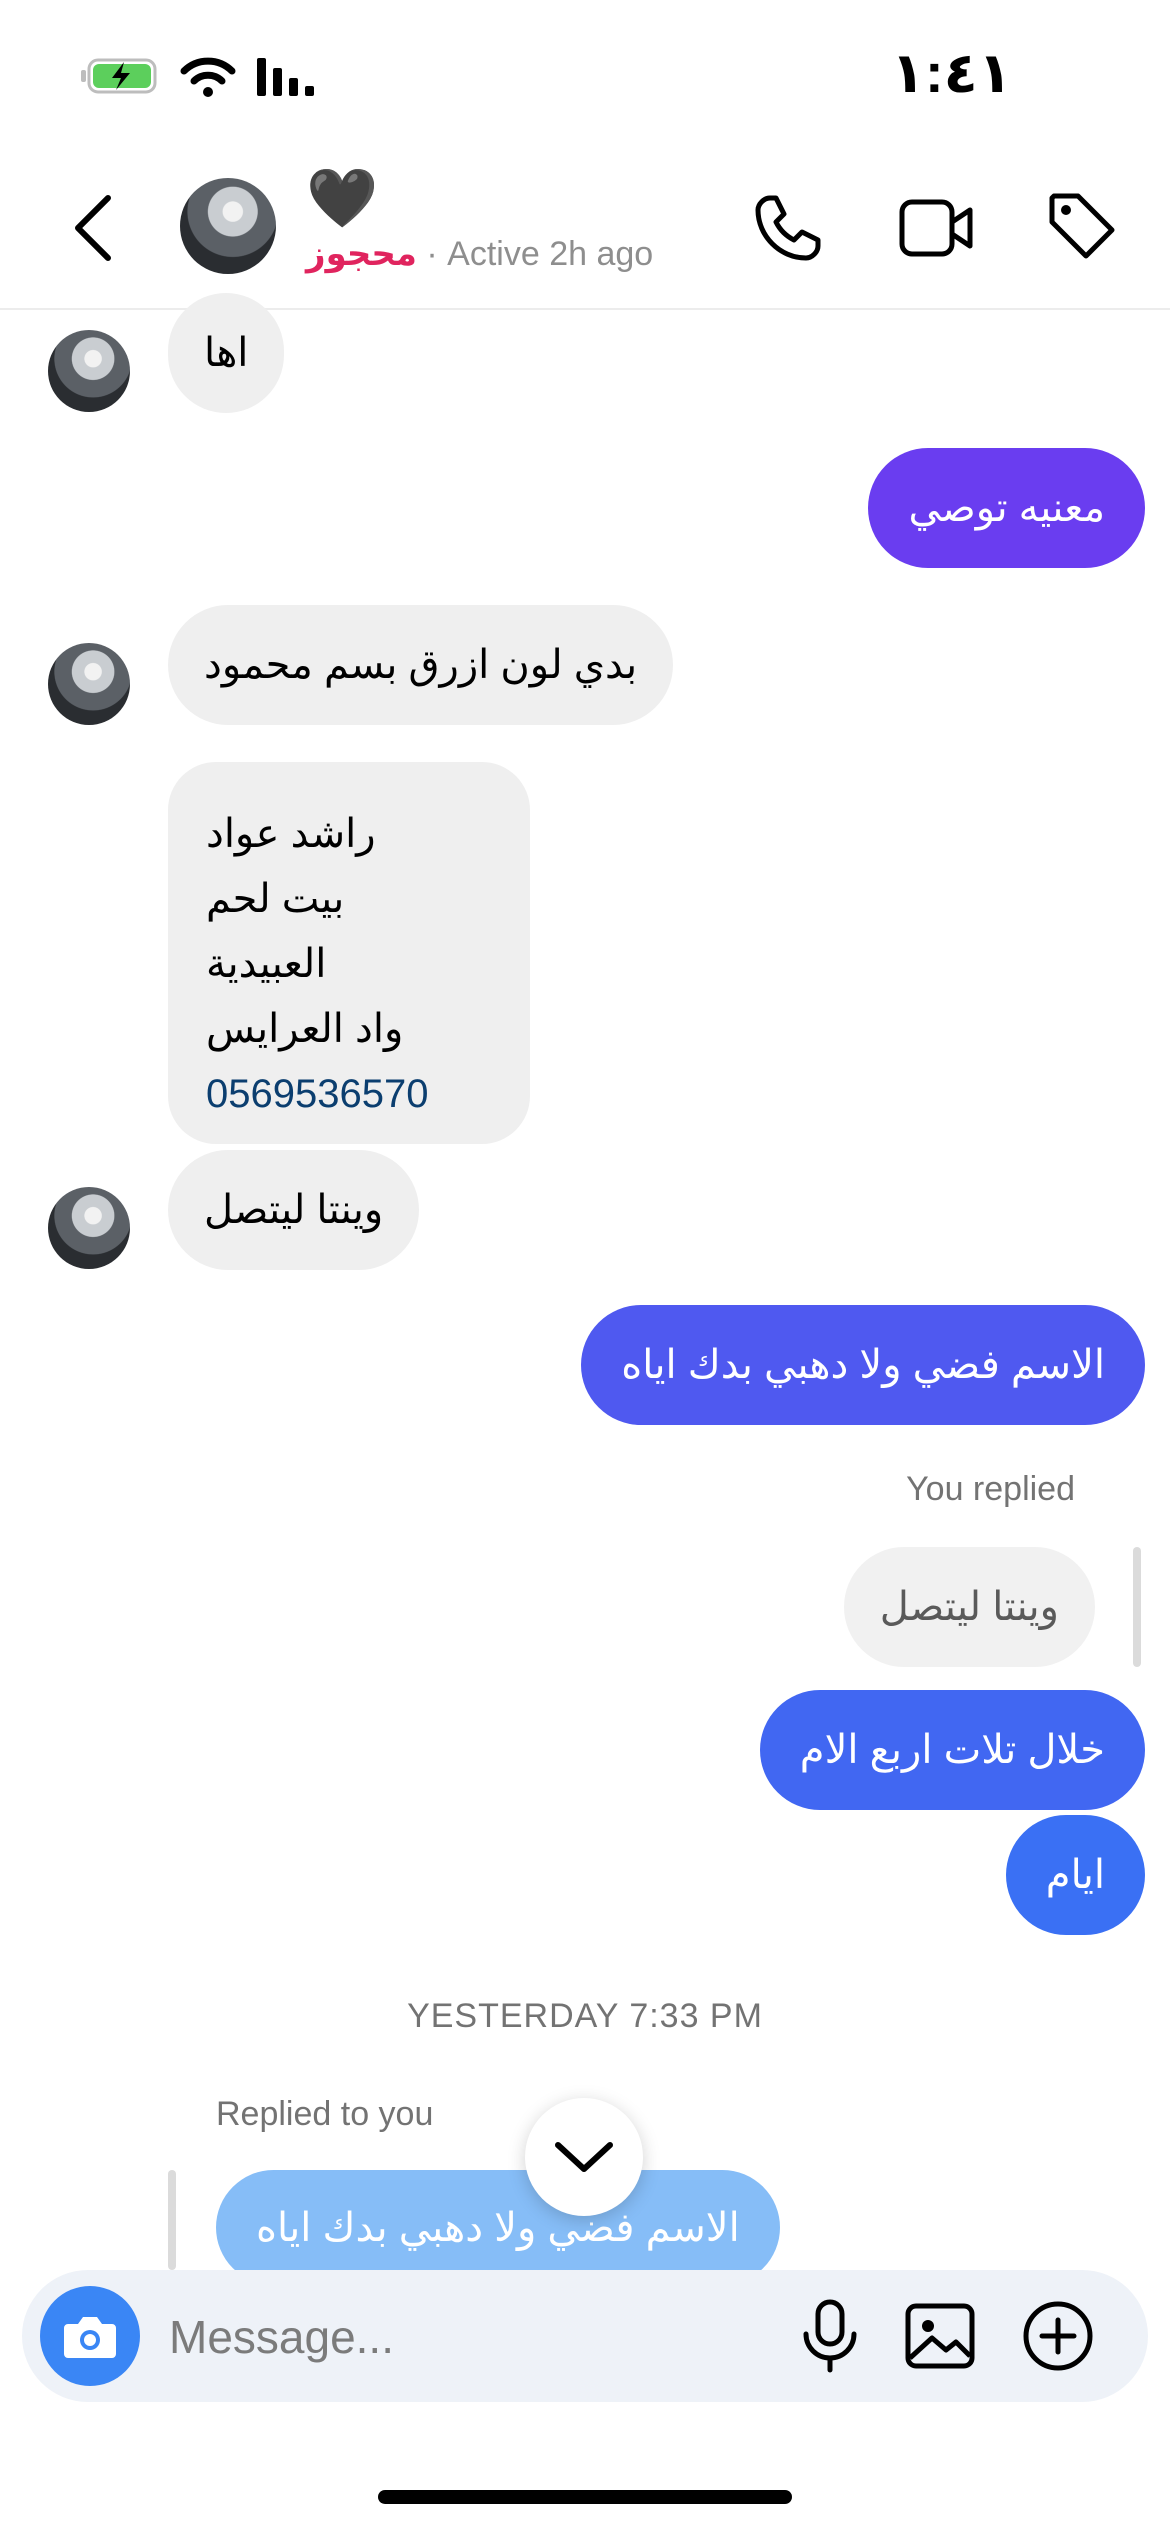  What do you see at coordinates (940, 2336) in the screenshot?
I see `image-gallery-icon` at bounding box center [940, 2336].